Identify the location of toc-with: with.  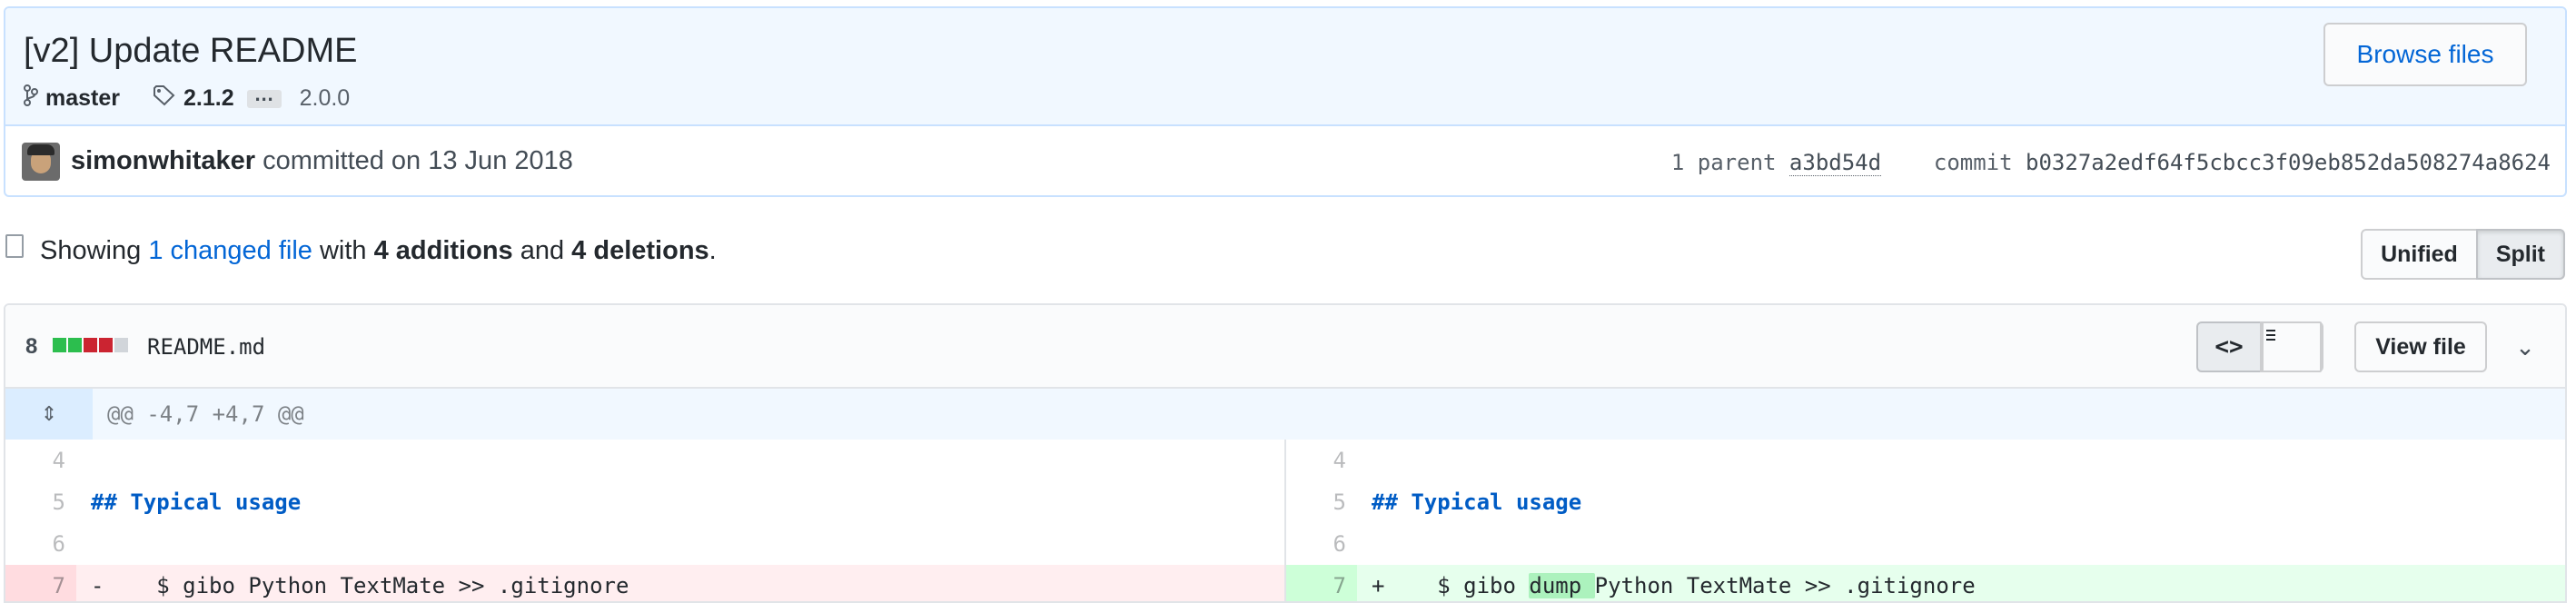
(343, 250).